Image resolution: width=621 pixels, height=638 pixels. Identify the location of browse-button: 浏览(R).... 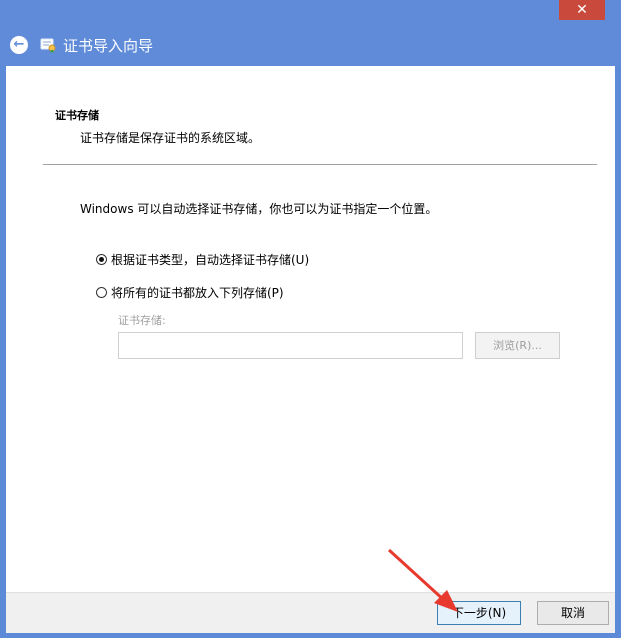
(517, 345).